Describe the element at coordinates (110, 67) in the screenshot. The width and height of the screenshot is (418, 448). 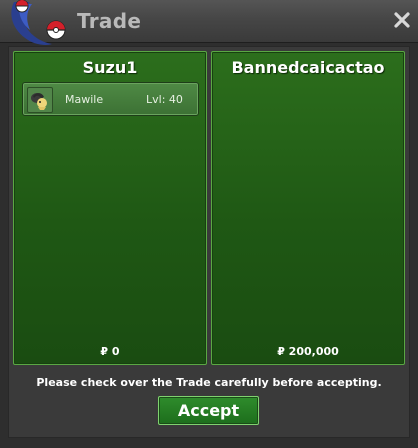
I see `left-player-name: Suzu1` at that location.